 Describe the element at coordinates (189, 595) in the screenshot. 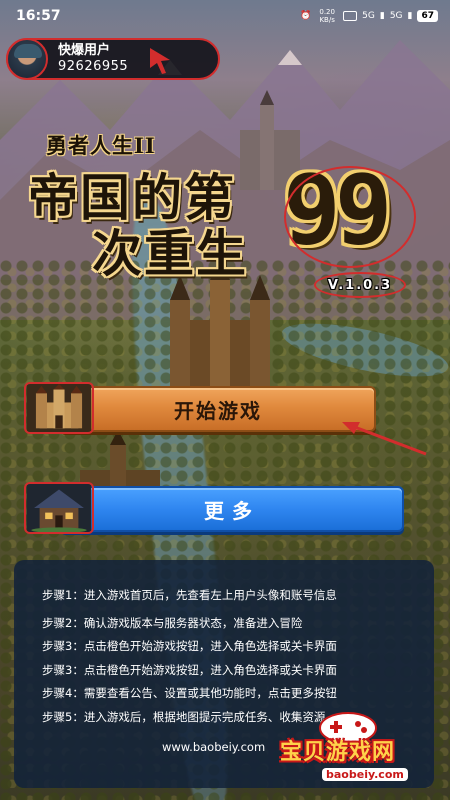

I see `step-line: 步骤1：进入游戏首页后，先查看左上用户头像和账号信息` at that location.